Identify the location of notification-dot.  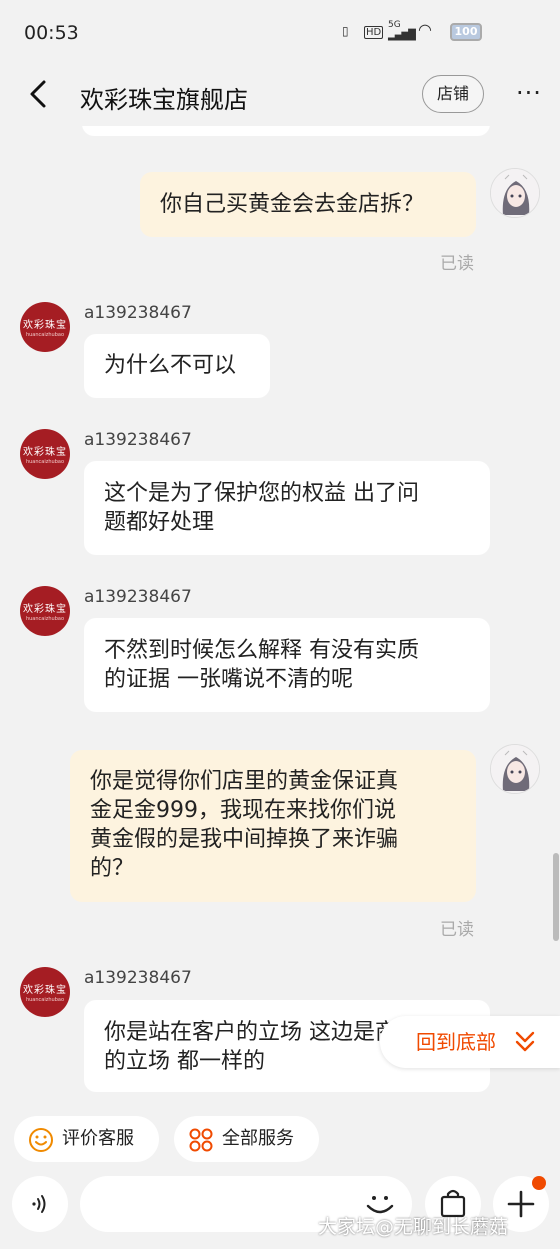
(539, 1183).